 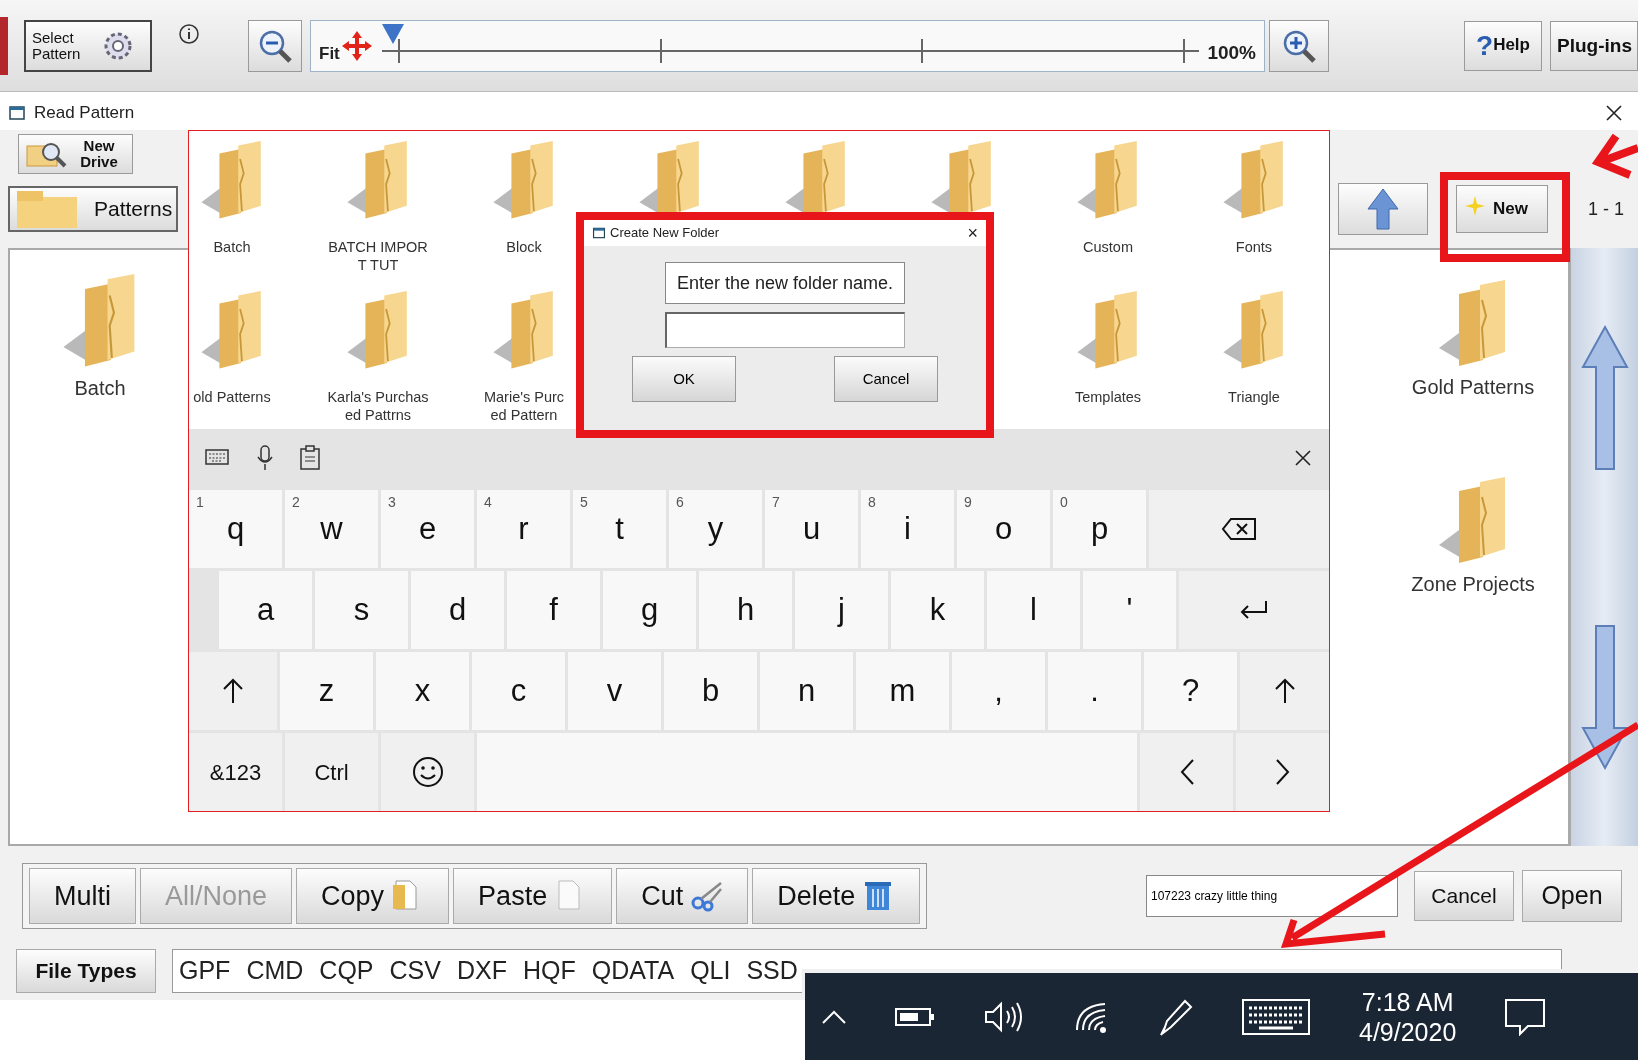 I want to click on annotation-arrow, so click(x=1614, y=155).